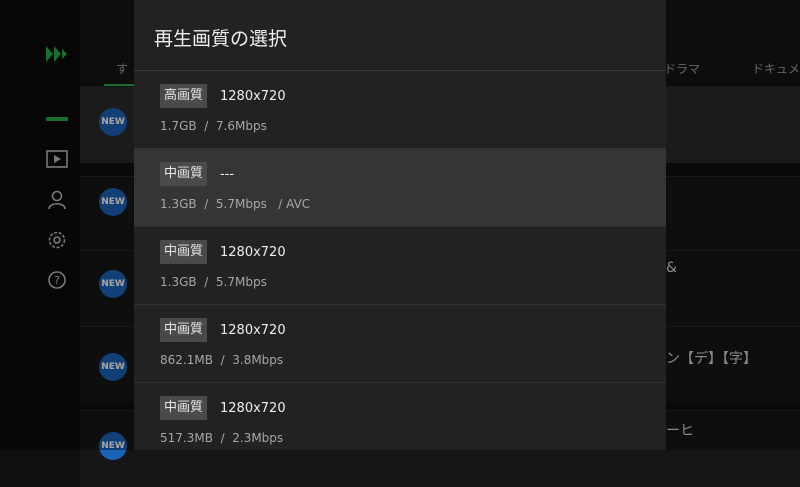  What do you see at coordinates (235, 204) in the screenshot?
I see `size-bitrate-label: 1.3GB / 5.7Mbps / AVC` at bounding box center [235, 204].